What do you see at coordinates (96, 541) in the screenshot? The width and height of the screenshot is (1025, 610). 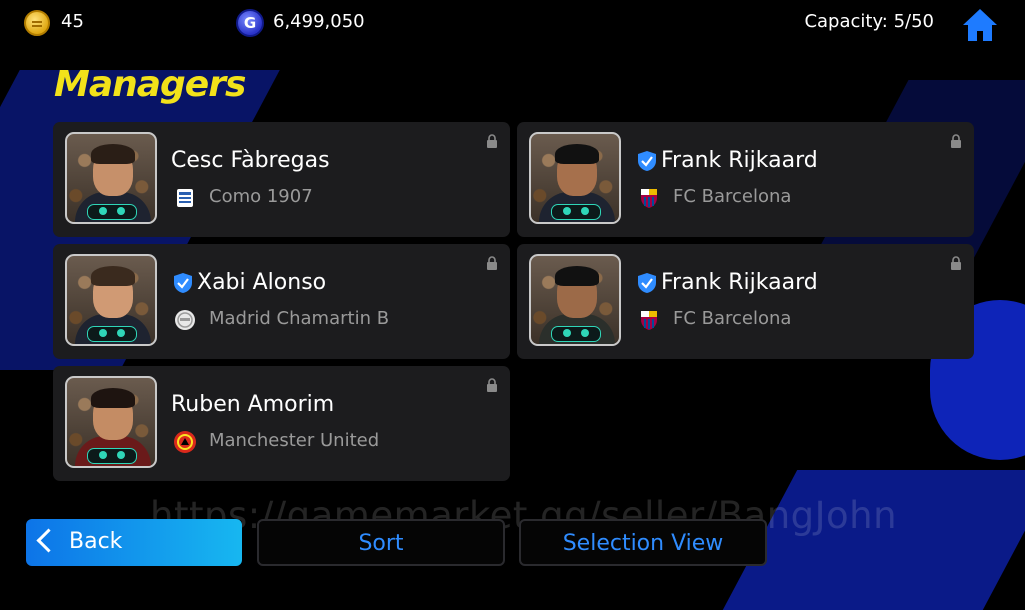 I see `back-button-label: Back` at bounding box center [96, 541].